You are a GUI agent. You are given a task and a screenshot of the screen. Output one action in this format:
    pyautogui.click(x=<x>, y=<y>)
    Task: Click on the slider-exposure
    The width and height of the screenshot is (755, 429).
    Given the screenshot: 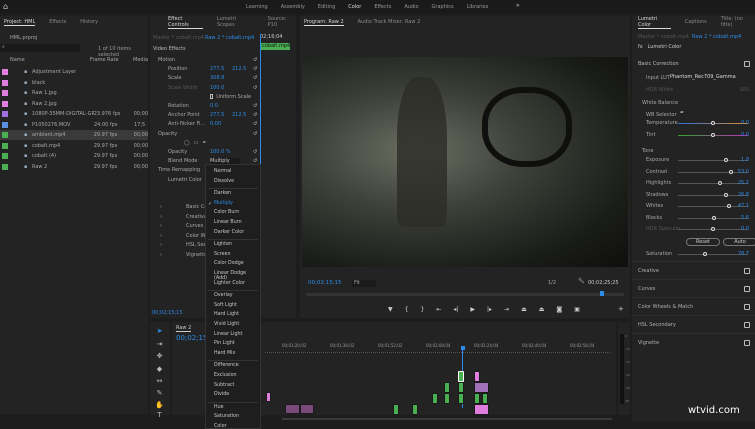 What is the action you would take?
    pyautogui.click(x=713, y=160)
    